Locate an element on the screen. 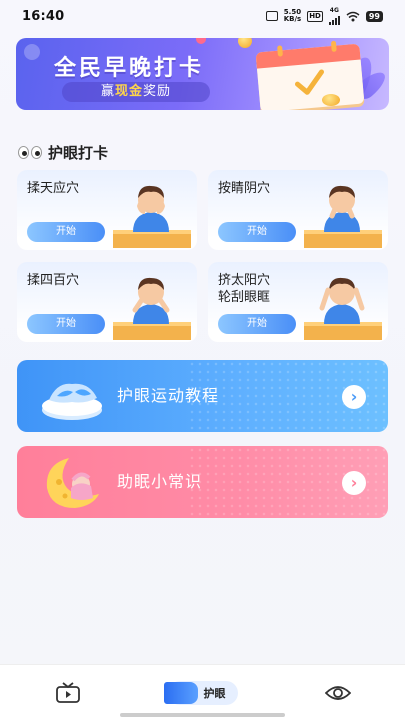 Image resolution: width=405 pixels, height=720 pixels. banner-subtitle: 赢现金奖励 is located at coordinates (136, 92).